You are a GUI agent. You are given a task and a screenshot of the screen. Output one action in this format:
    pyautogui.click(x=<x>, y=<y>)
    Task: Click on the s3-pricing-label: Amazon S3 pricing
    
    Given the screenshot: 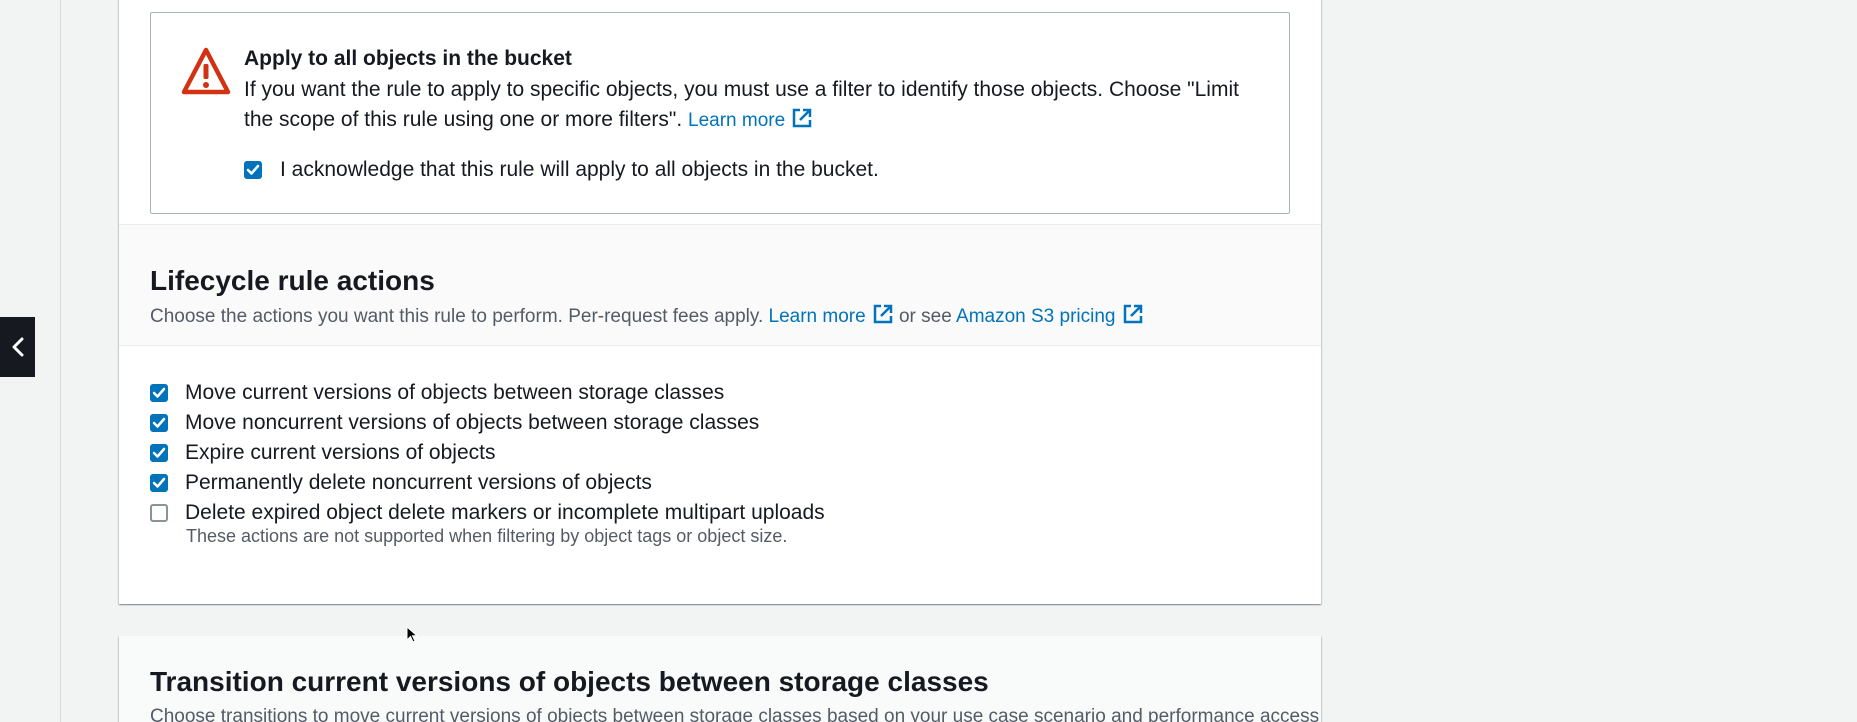 What is the action you would take?
    pyautogui.click(x=1036, y=316)
    